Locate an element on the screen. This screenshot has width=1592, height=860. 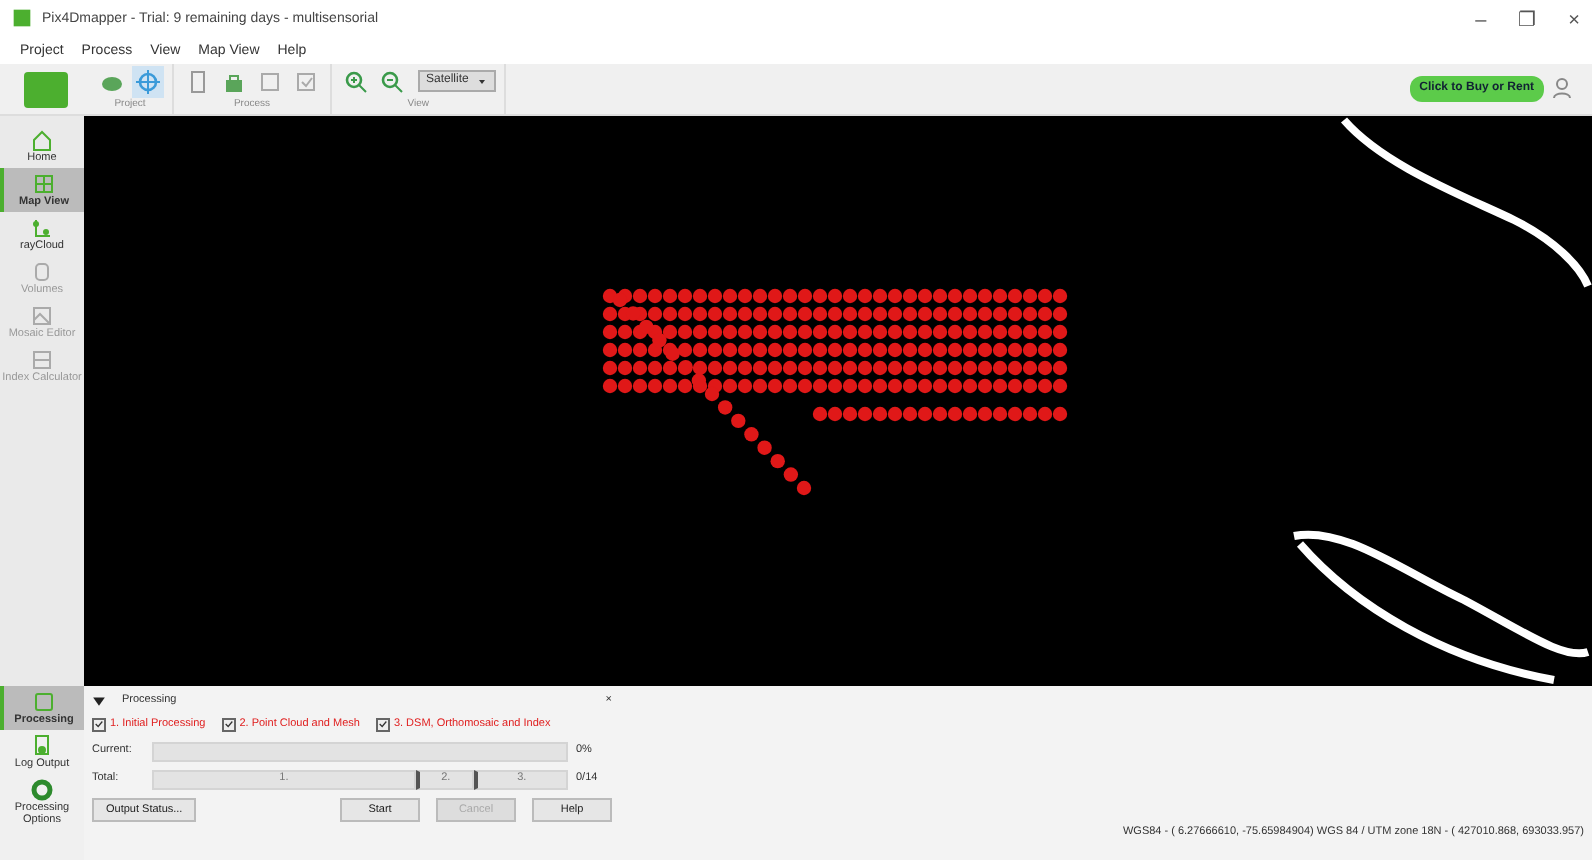
bag-icon is located at coordinates (234, 81).